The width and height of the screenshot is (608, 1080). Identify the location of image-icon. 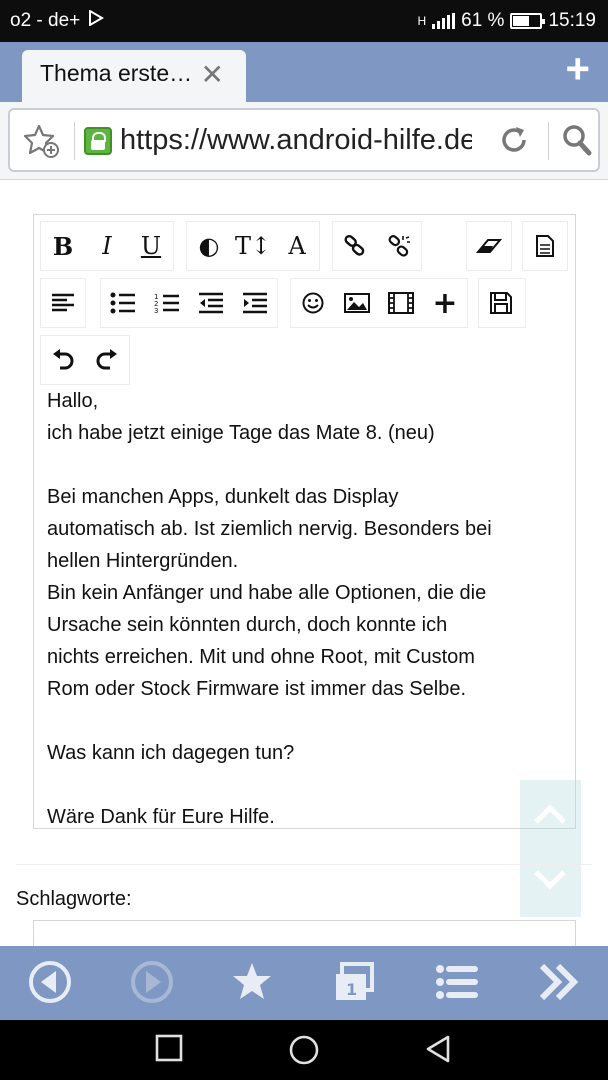
(357, 303).